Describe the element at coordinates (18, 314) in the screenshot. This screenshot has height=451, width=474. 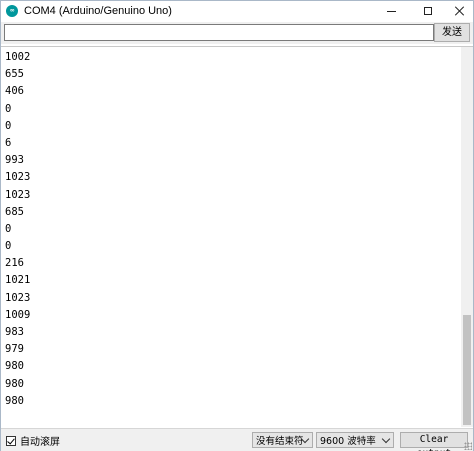
I see `output-line: 1009` at that location.